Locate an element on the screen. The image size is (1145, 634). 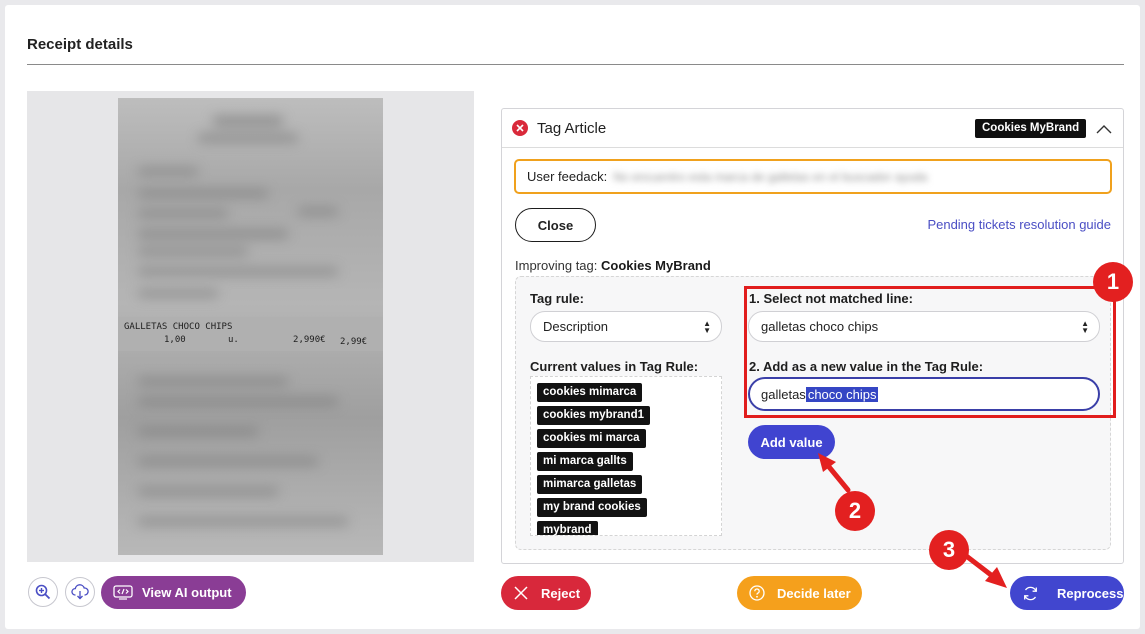
tag-value-chip: mi marca gallts is located at coordinates (585, 461).